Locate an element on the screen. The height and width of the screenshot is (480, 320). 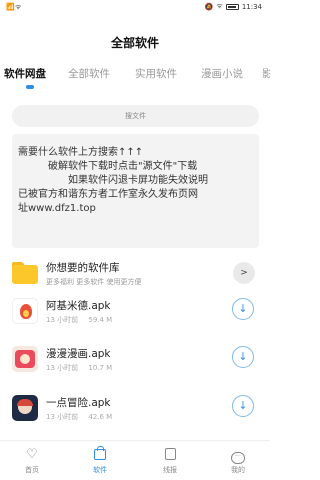
mute-icon: 🔕 is located at coordinates (209, 6).